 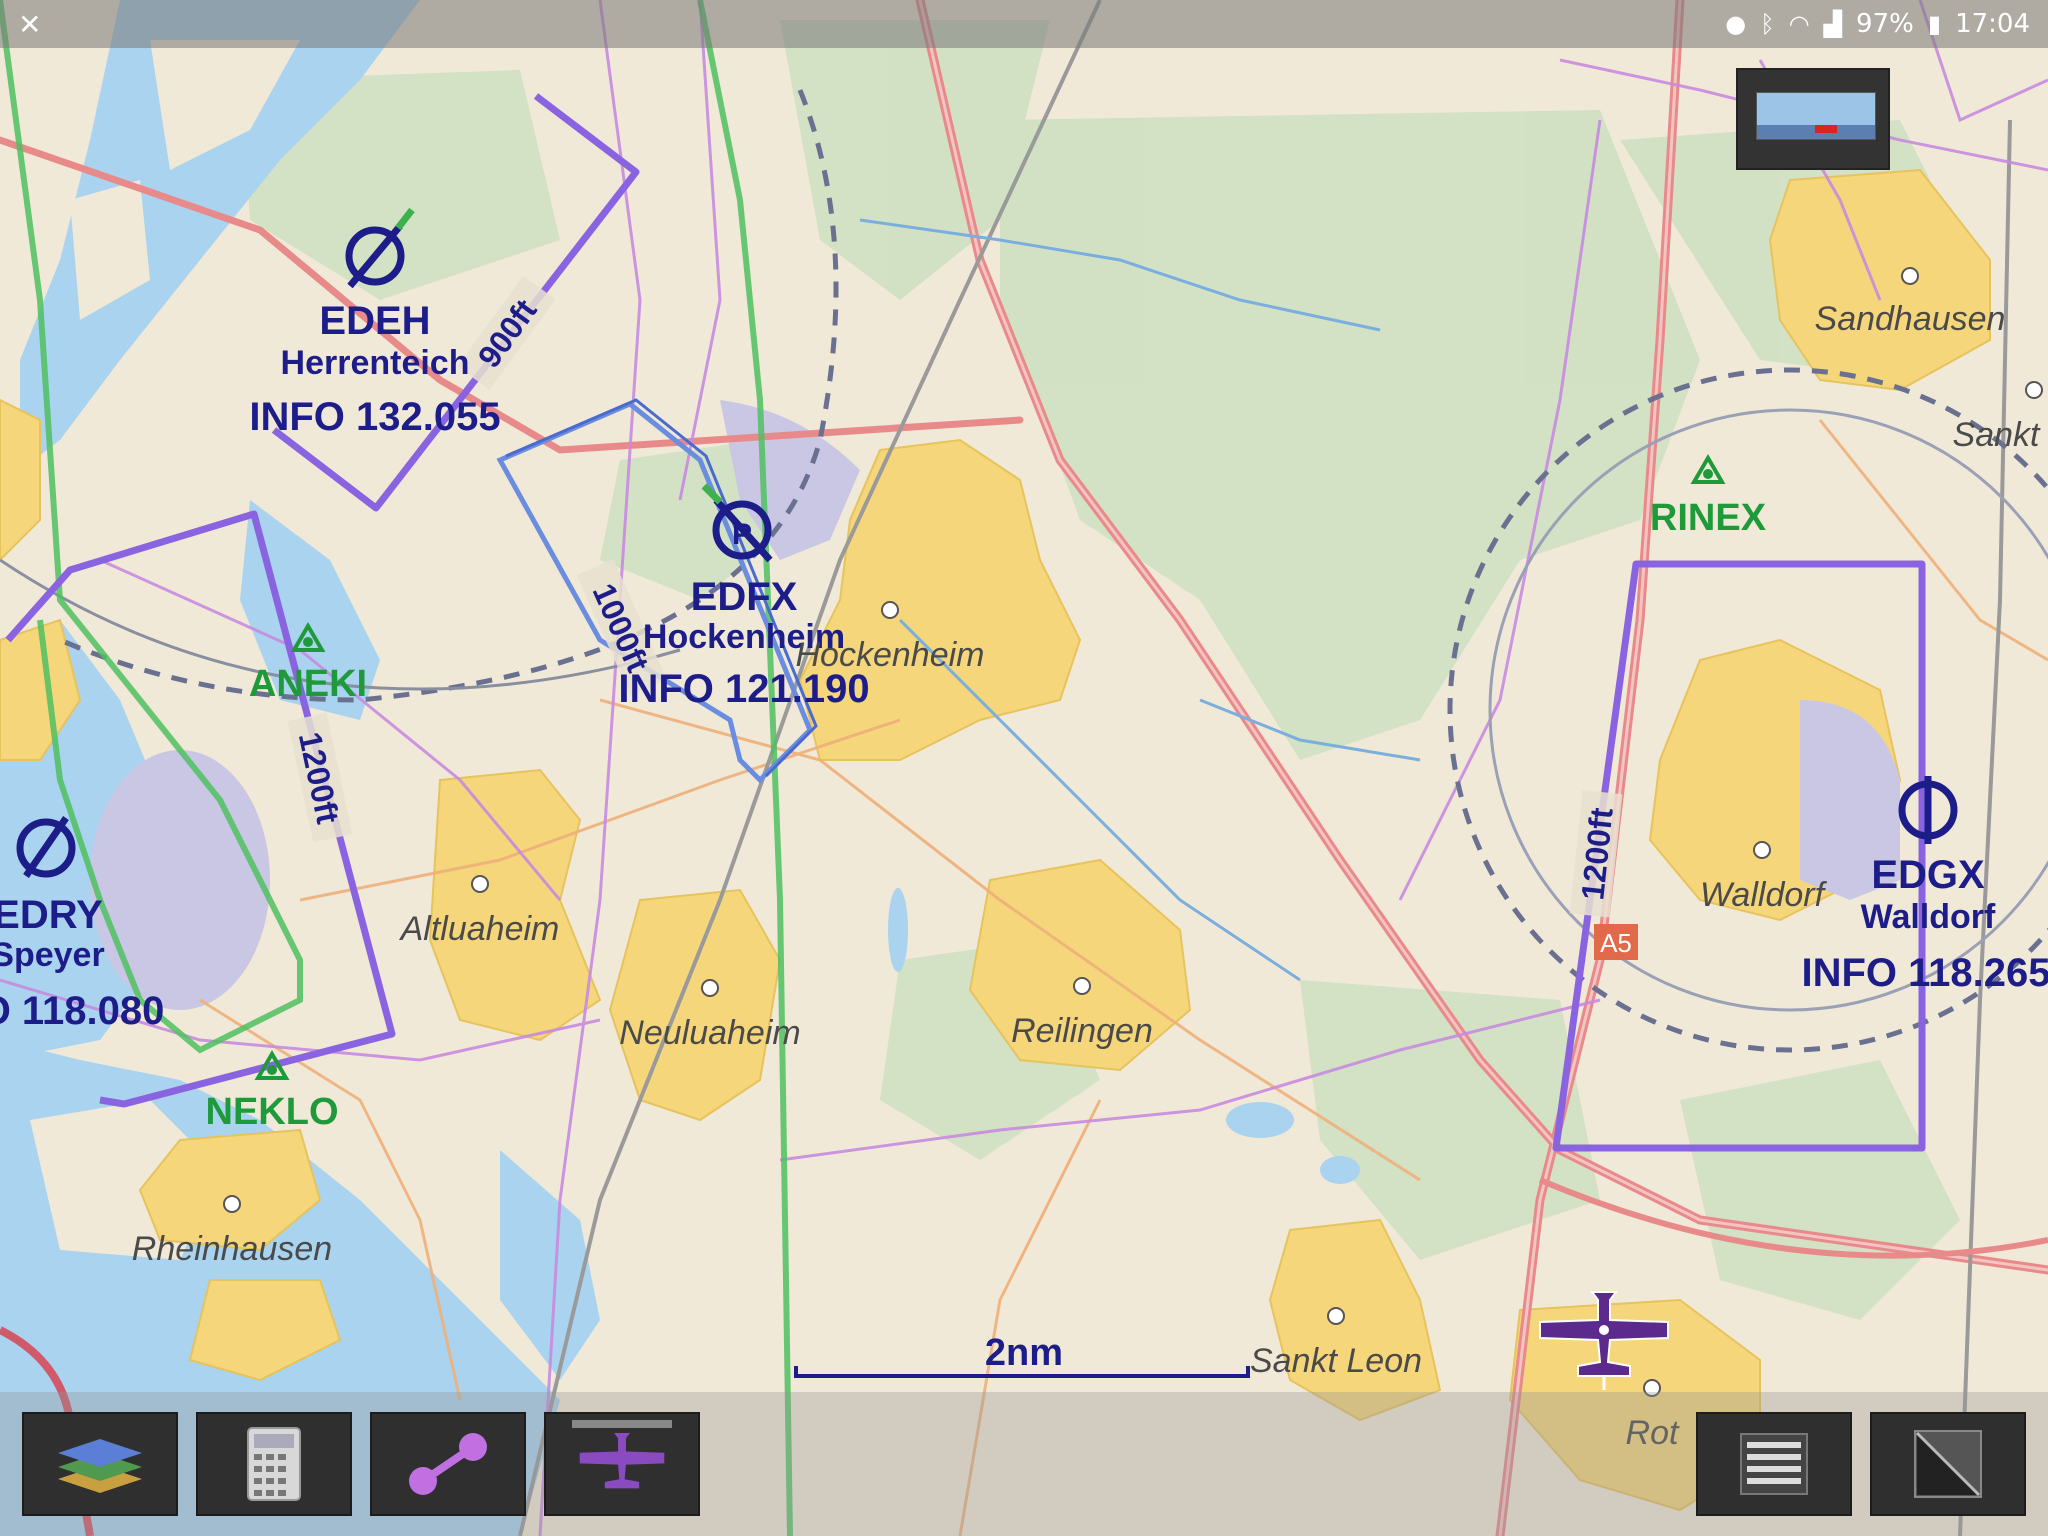 I want to click on vertical-profile-thumbnail, so click(x=1813, y=119).